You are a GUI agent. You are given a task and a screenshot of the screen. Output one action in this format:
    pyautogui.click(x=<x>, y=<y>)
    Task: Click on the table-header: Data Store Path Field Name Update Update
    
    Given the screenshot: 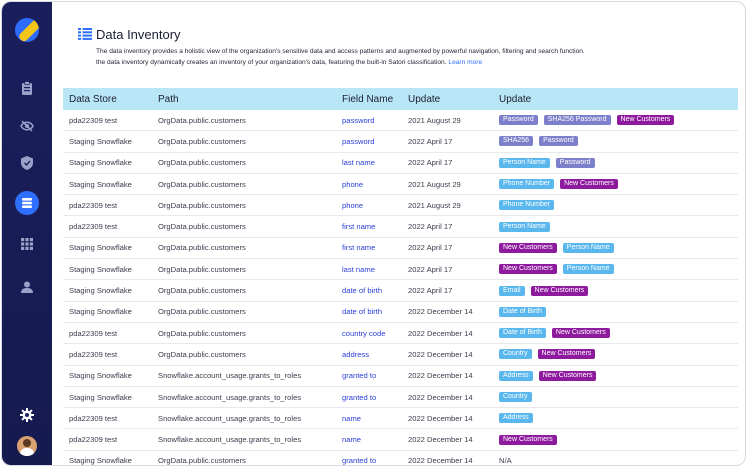 What is the action you would take?
    pyautogui.click(x=400, y=99)
    